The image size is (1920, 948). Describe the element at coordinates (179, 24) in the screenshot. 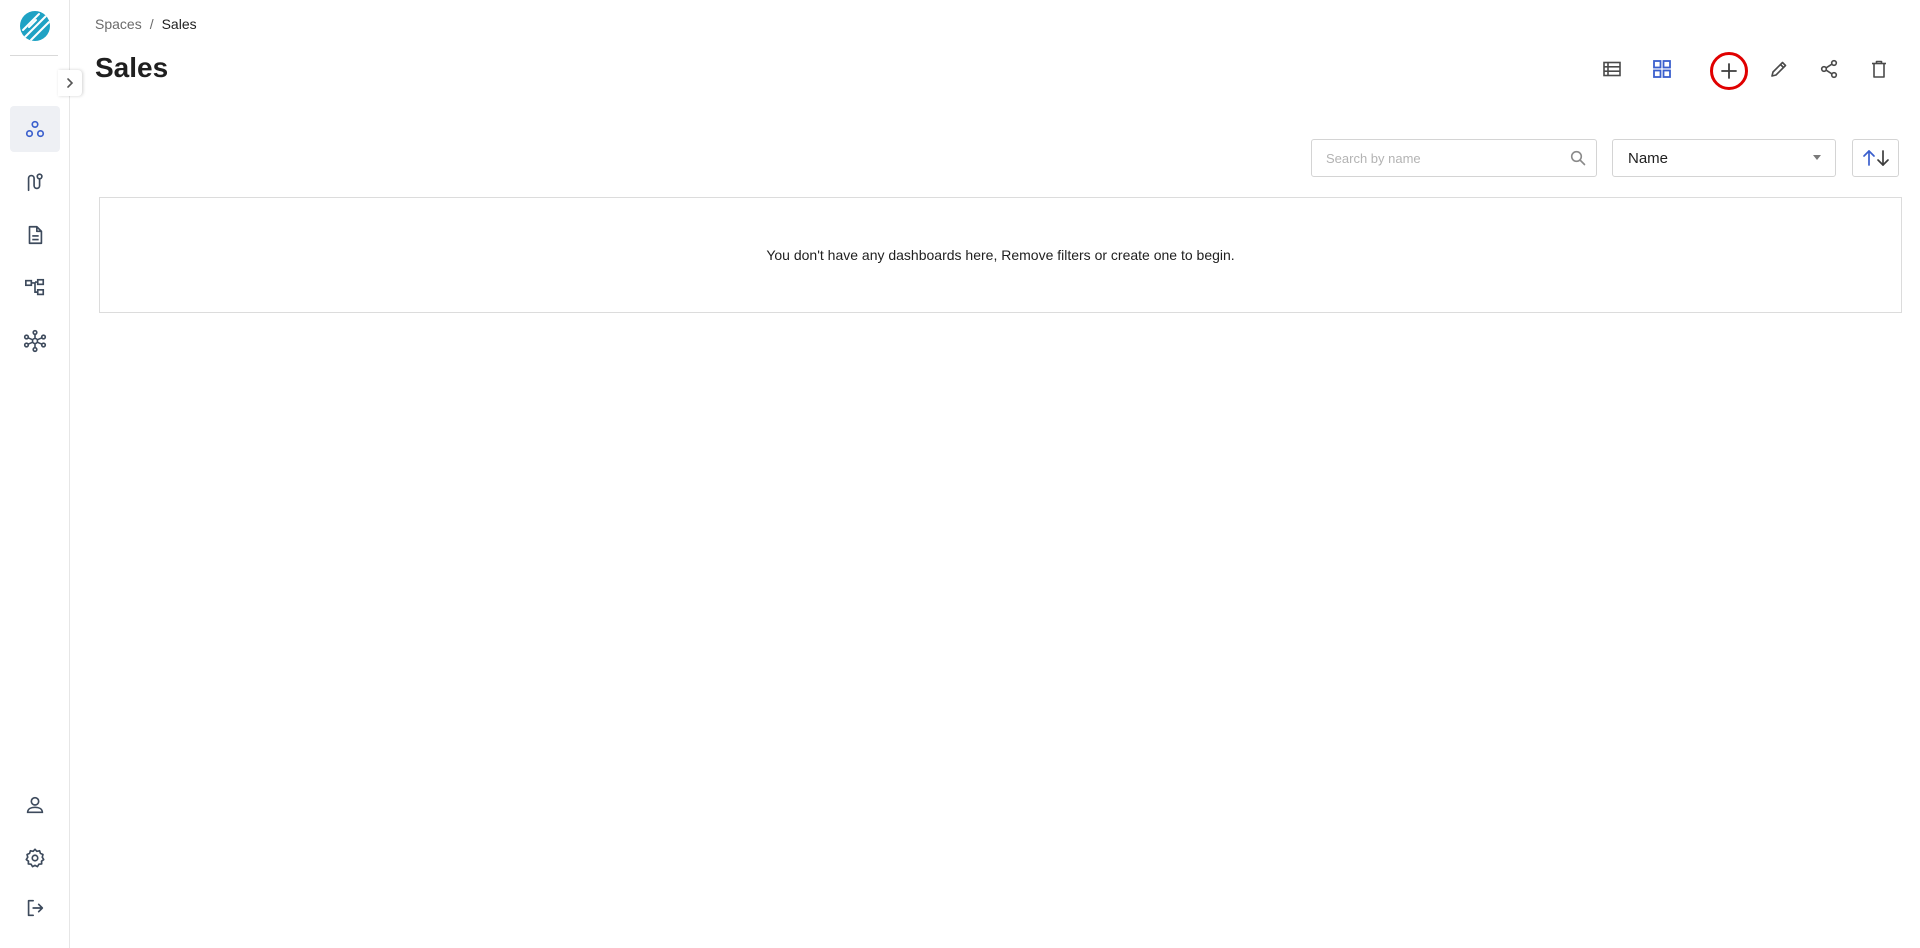

I see `breadcrumb-current: Sales` at that location.